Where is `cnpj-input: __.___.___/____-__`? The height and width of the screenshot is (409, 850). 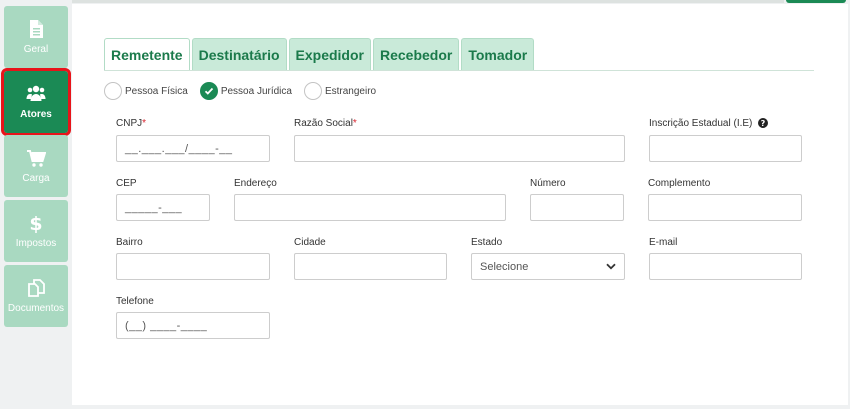 cnpj-input: __.___.___/____-__ is located at coordinates (193, 148).